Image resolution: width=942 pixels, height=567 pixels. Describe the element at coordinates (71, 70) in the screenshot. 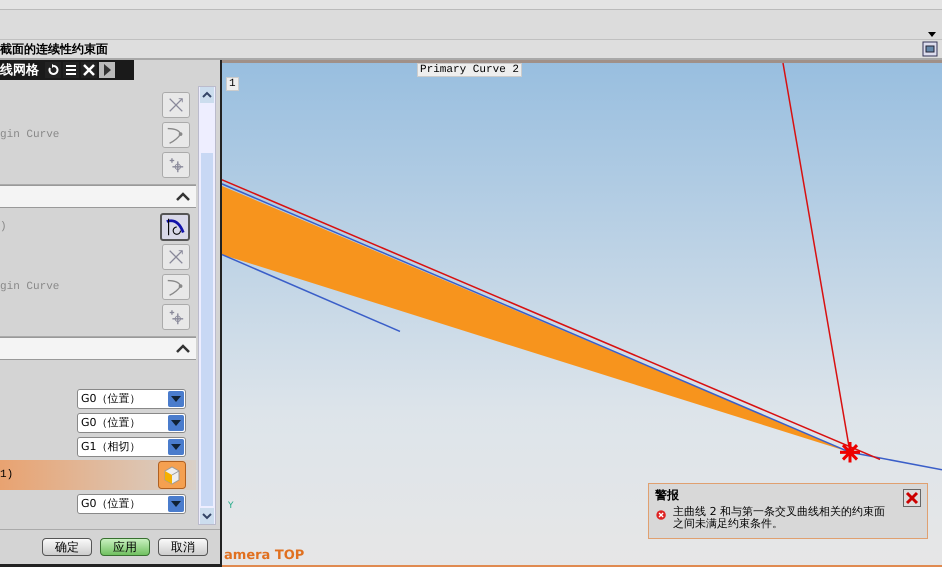

I see `menu-icon` at that location.